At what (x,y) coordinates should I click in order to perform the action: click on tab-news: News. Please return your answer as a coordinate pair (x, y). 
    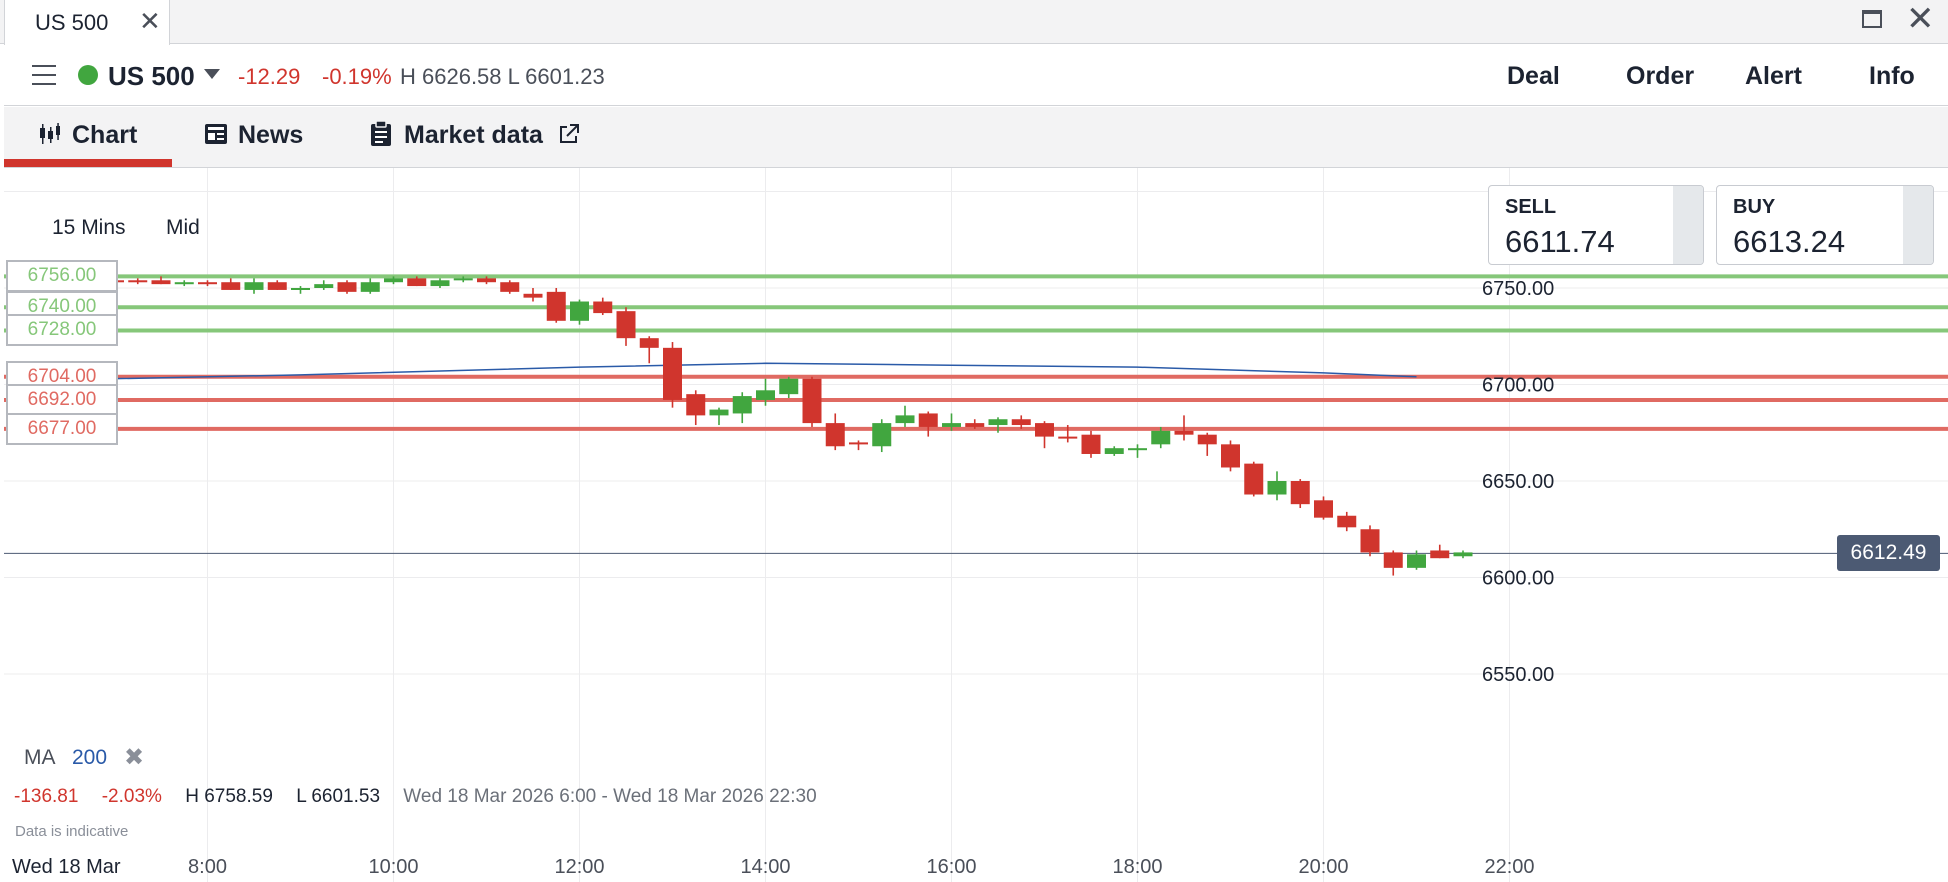
    Looking at the image, I should click on (253, 135).